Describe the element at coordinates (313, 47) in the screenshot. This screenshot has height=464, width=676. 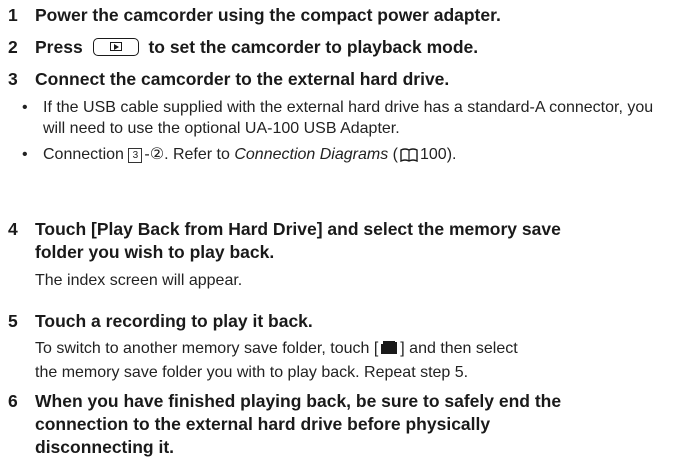
I see `step-heading-after: to set the camcorder to playback mode.` at that location.